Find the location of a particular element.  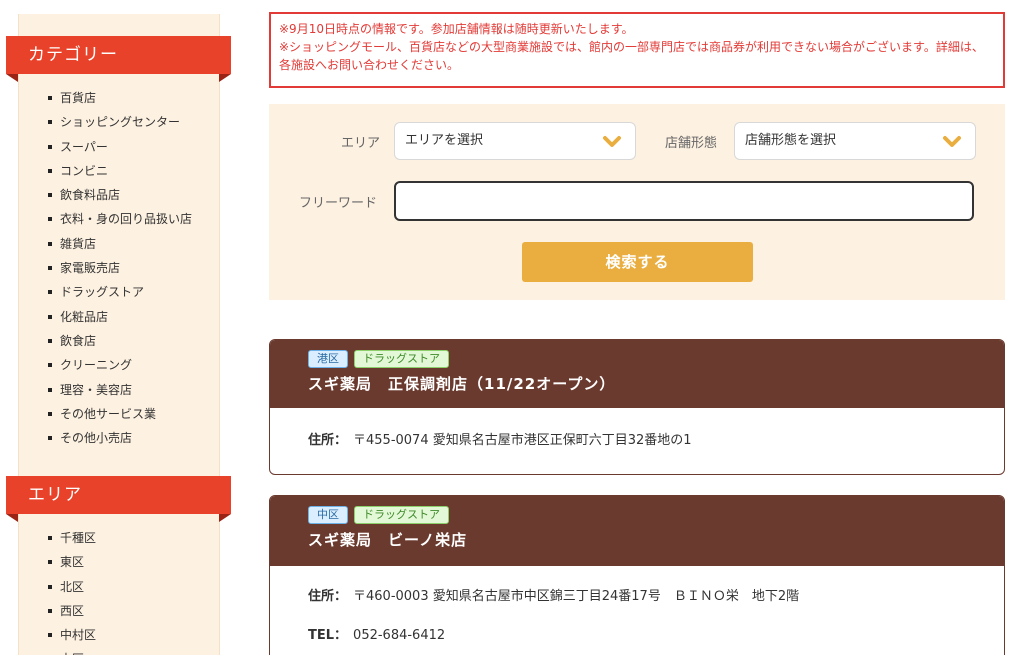

address-value: 〒455-0074 愛知県名古屋市港区正保町六丁目32番地の1 is located at coordinates (522, 440).